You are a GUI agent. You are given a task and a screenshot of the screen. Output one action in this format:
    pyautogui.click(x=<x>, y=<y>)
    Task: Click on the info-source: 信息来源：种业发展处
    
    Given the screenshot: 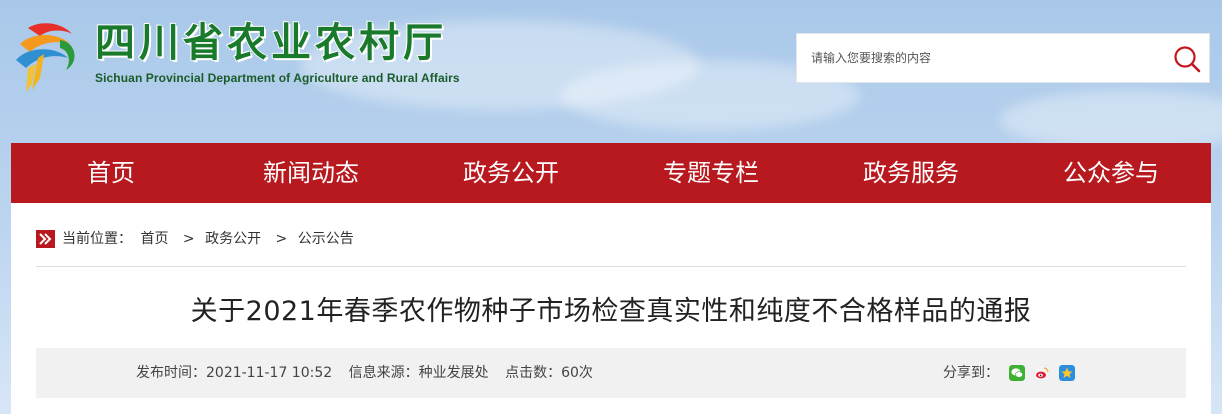 What is the action you would take?
    pyautogui.click(x=418, y=373)
    